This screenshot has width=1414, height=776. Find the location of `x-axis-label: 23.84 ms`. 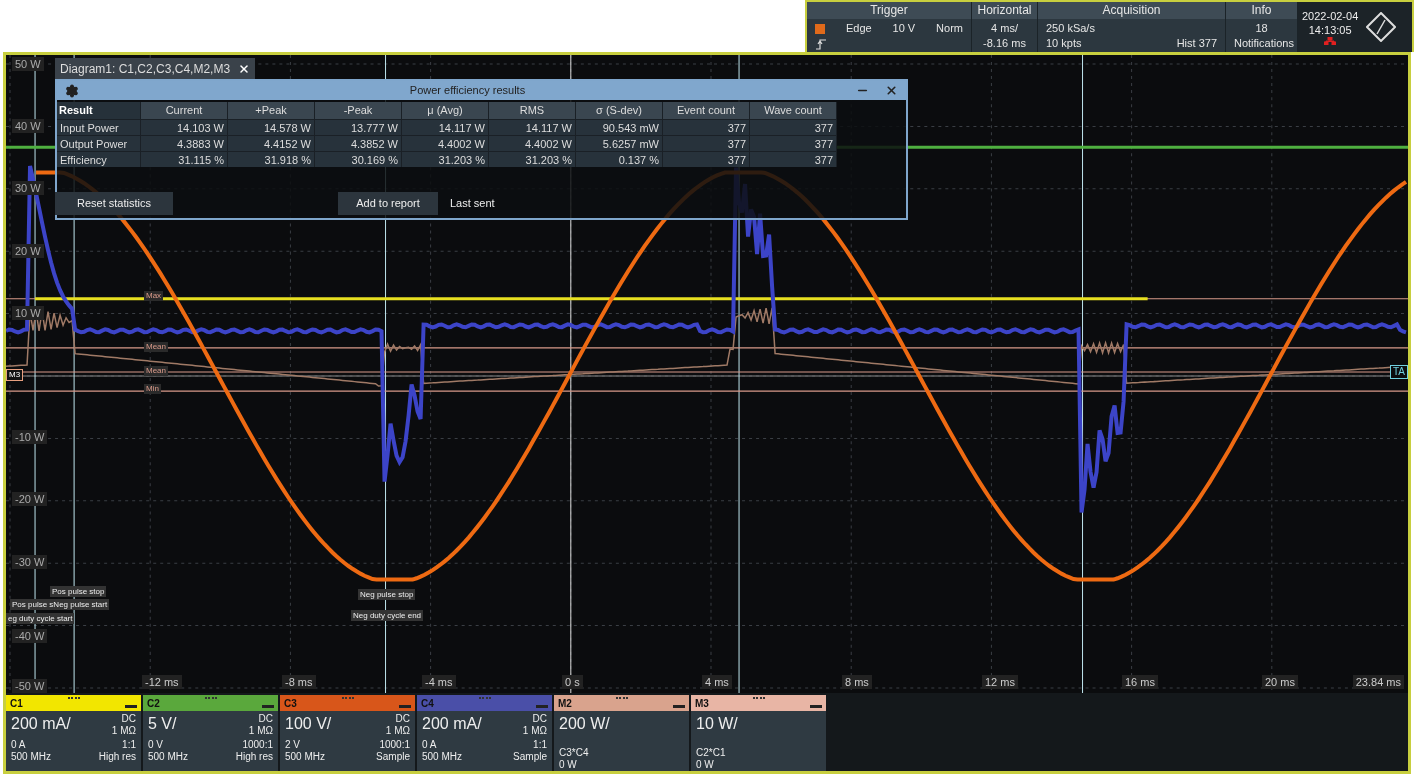

x-axis-label: 23.84 ms is located at coordinates (1378, 682).